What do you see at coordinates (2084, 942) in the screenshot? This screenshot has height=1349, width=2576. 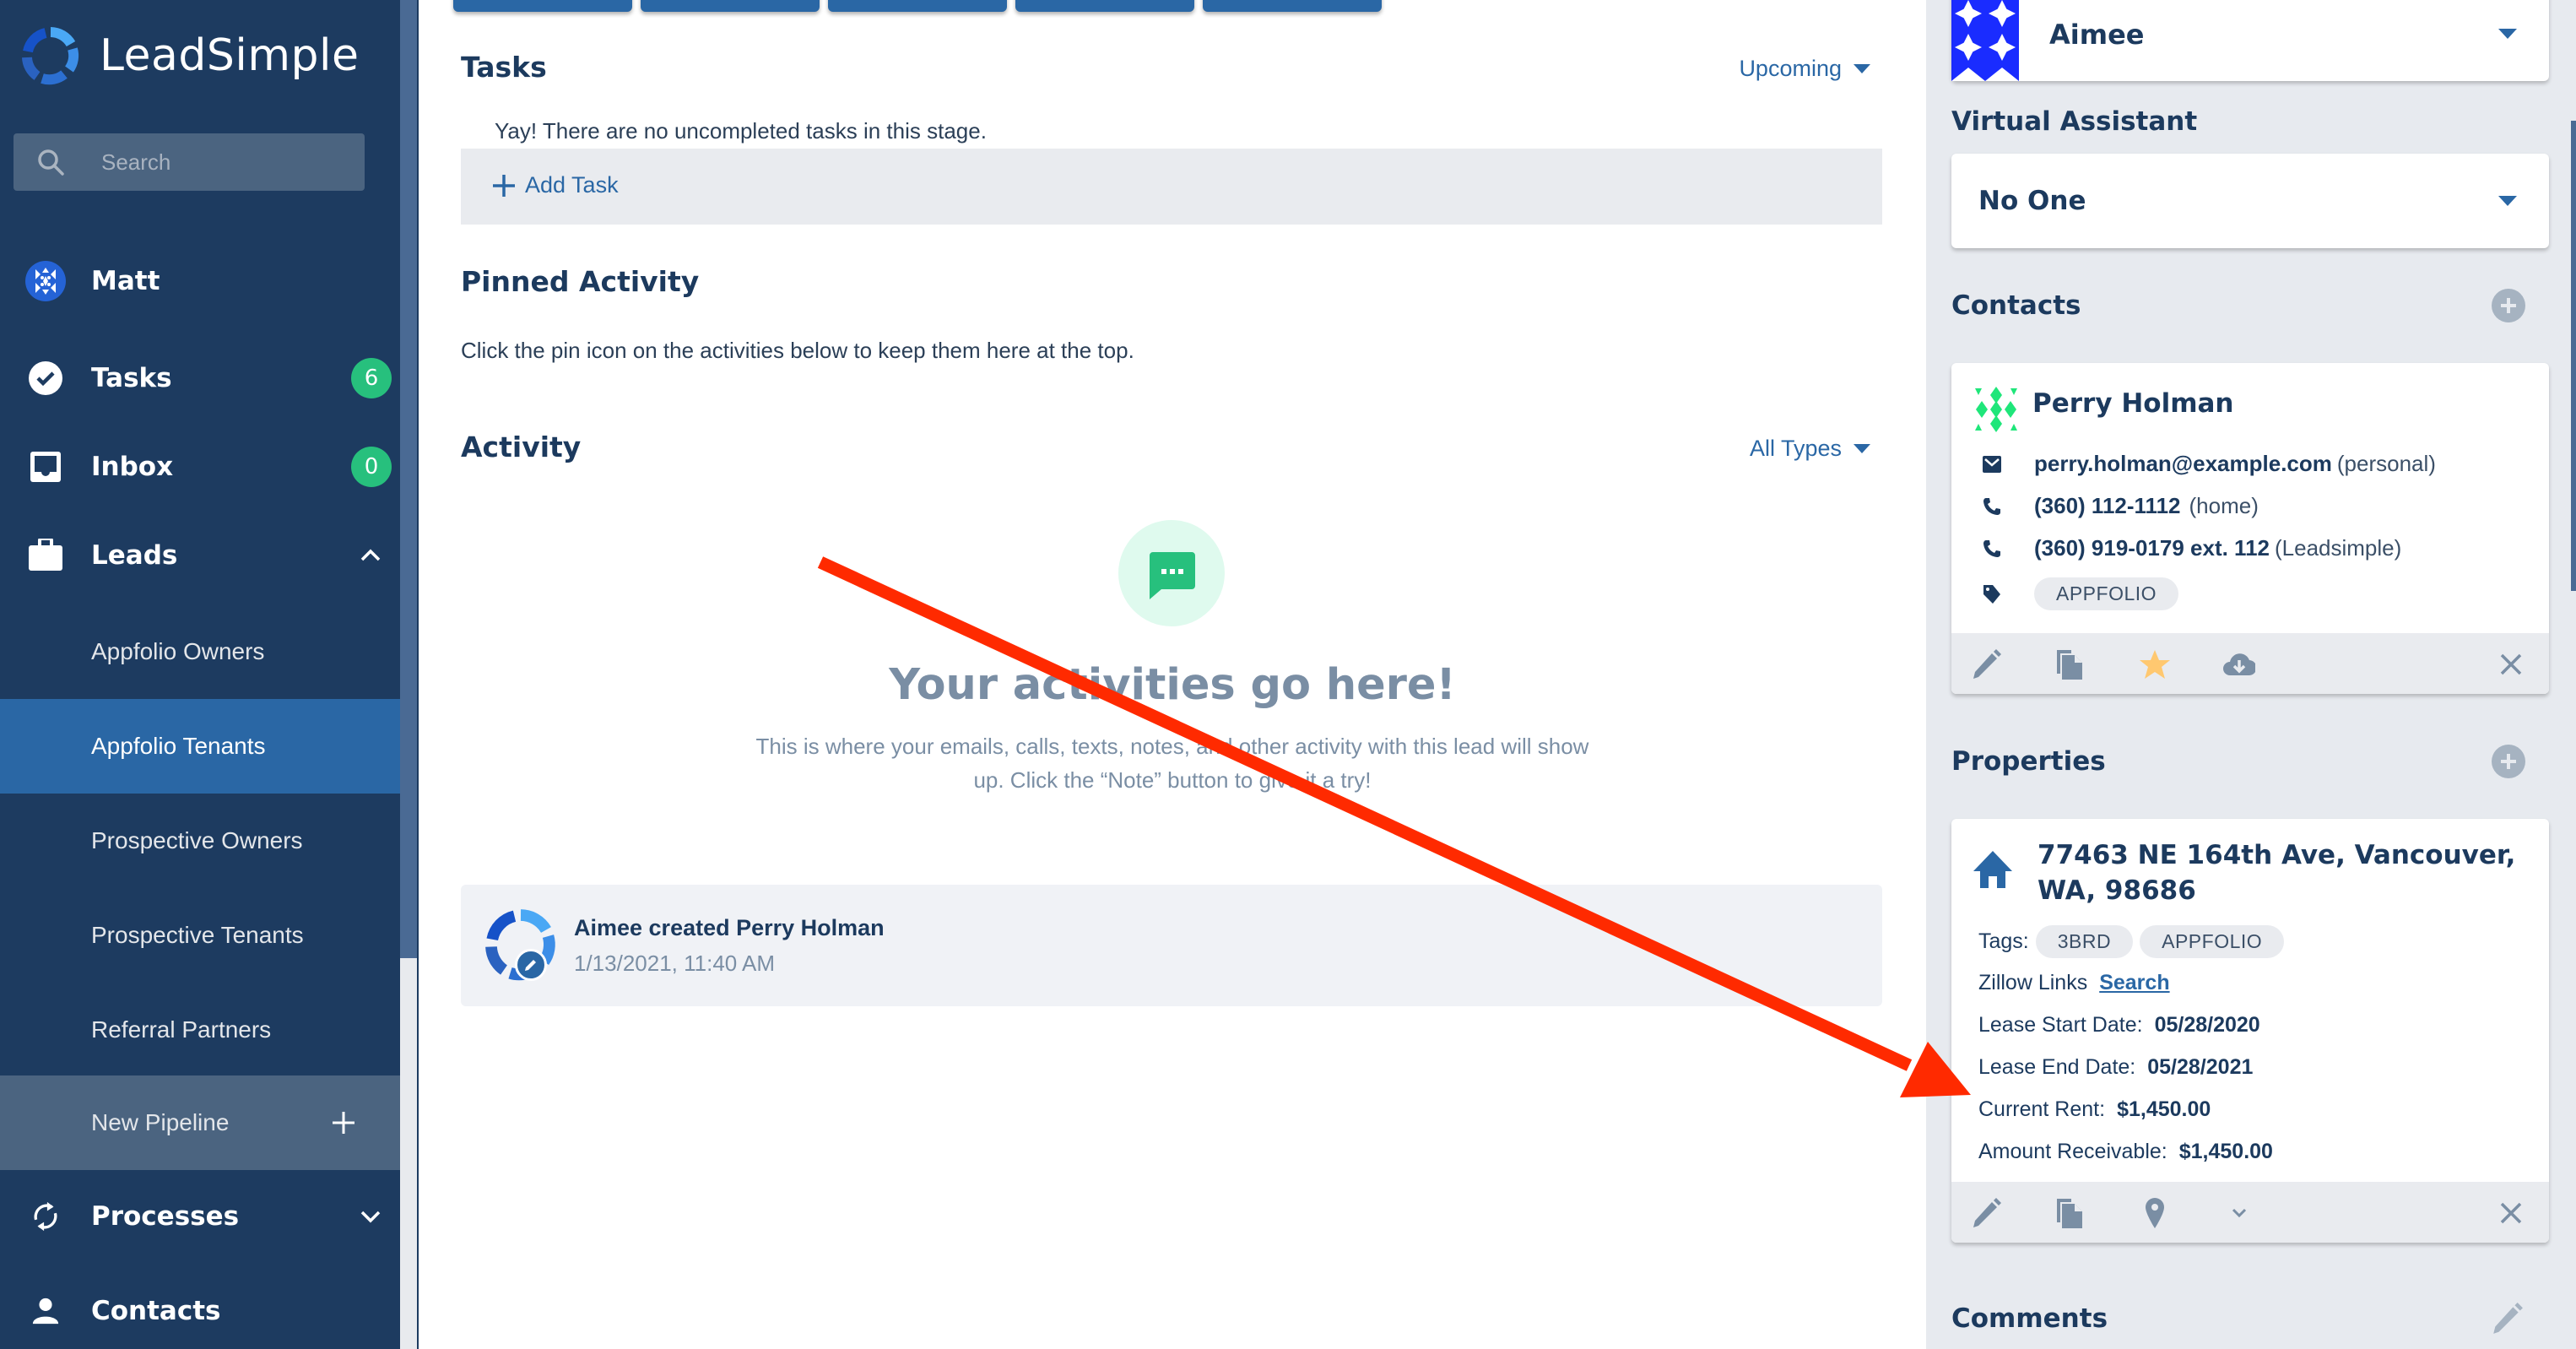 I see `property-tag: 3BRD` at bounding box center [2084, 942].